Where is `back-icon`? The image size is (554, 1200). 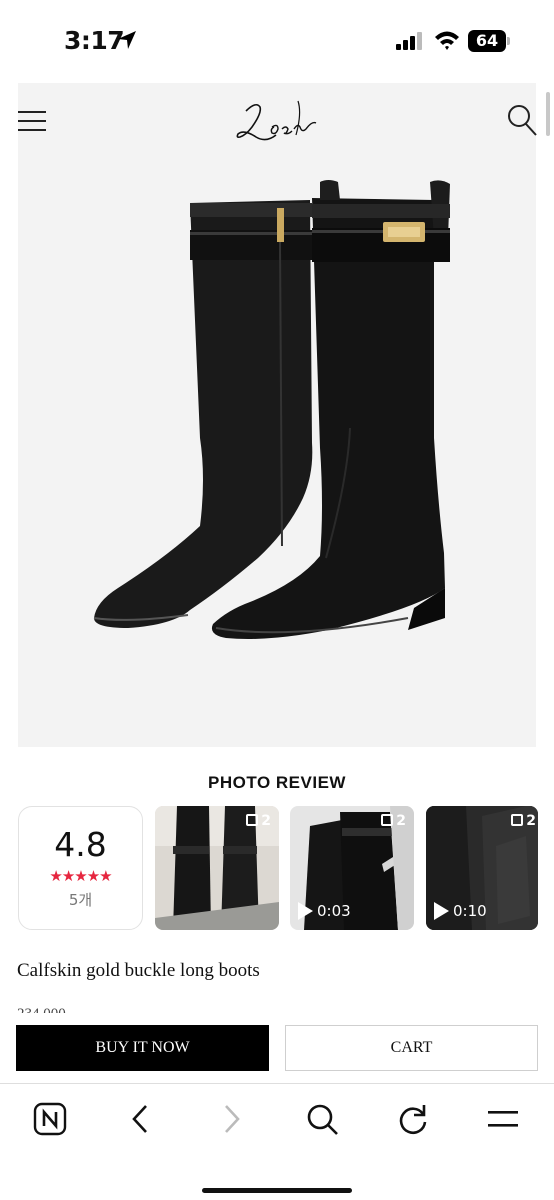
back-icon is located at coordinates (141, 1119).